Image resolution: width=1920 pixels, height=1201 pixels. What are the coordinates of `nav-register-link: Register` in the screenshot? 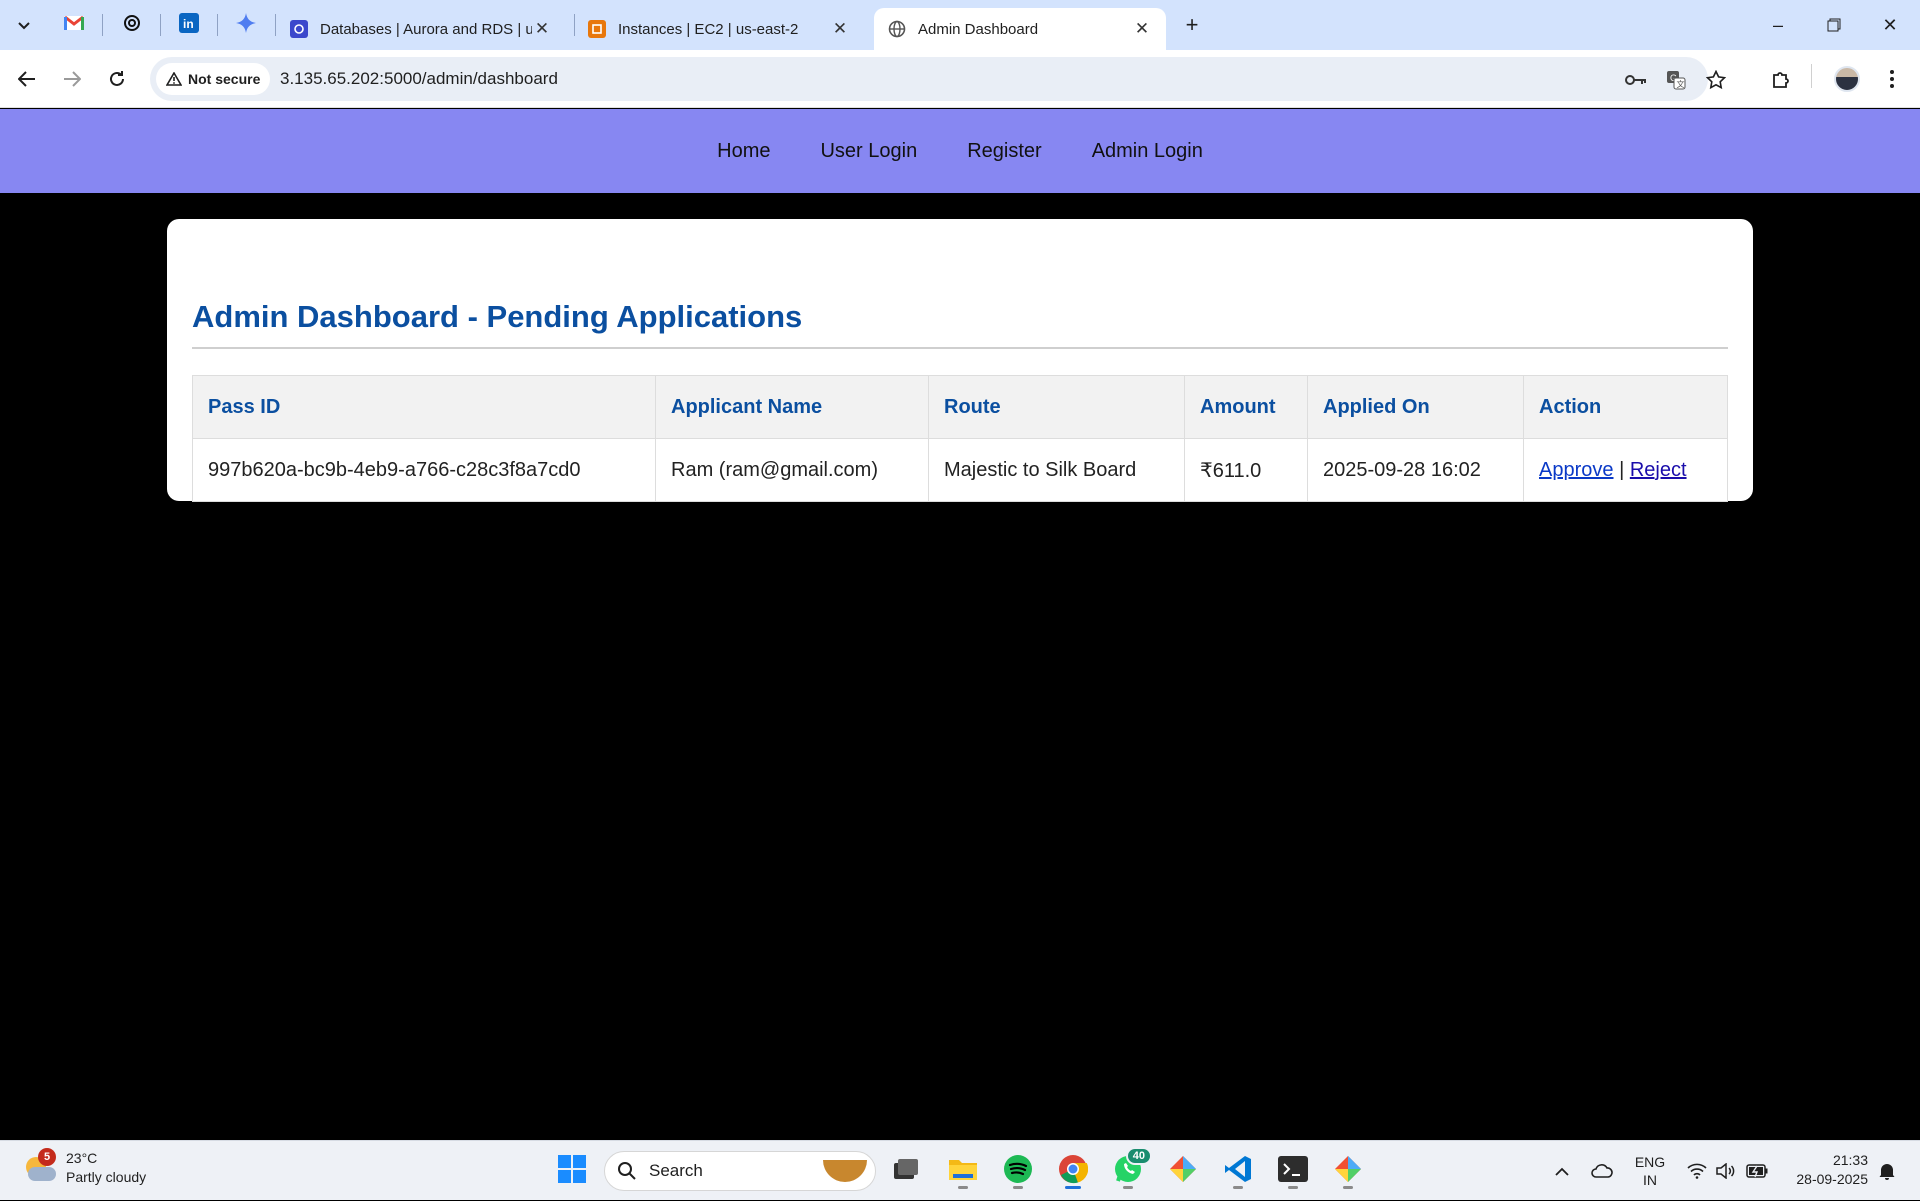 It's located at (1004, 151).